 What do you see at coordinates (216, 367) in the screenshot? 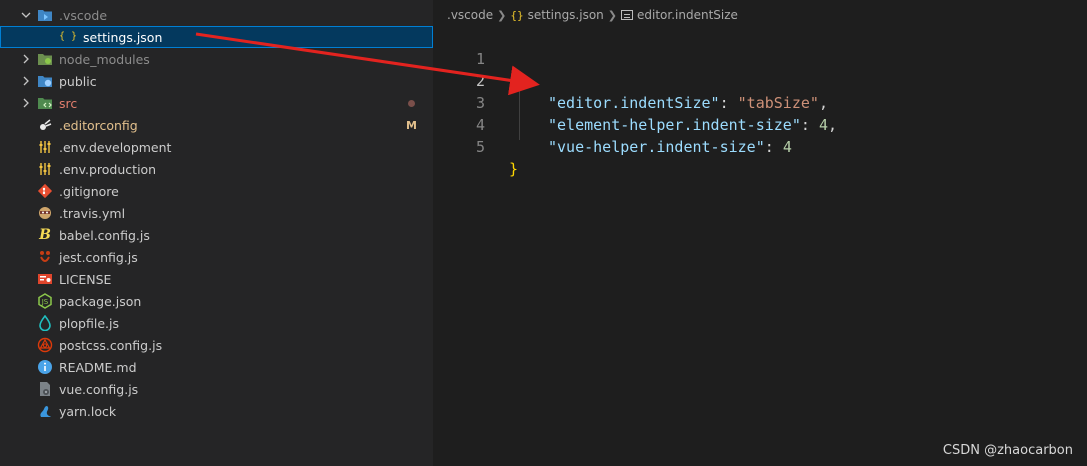
I see `tree-file-readme: README.md` at bounding box center [216, 367].